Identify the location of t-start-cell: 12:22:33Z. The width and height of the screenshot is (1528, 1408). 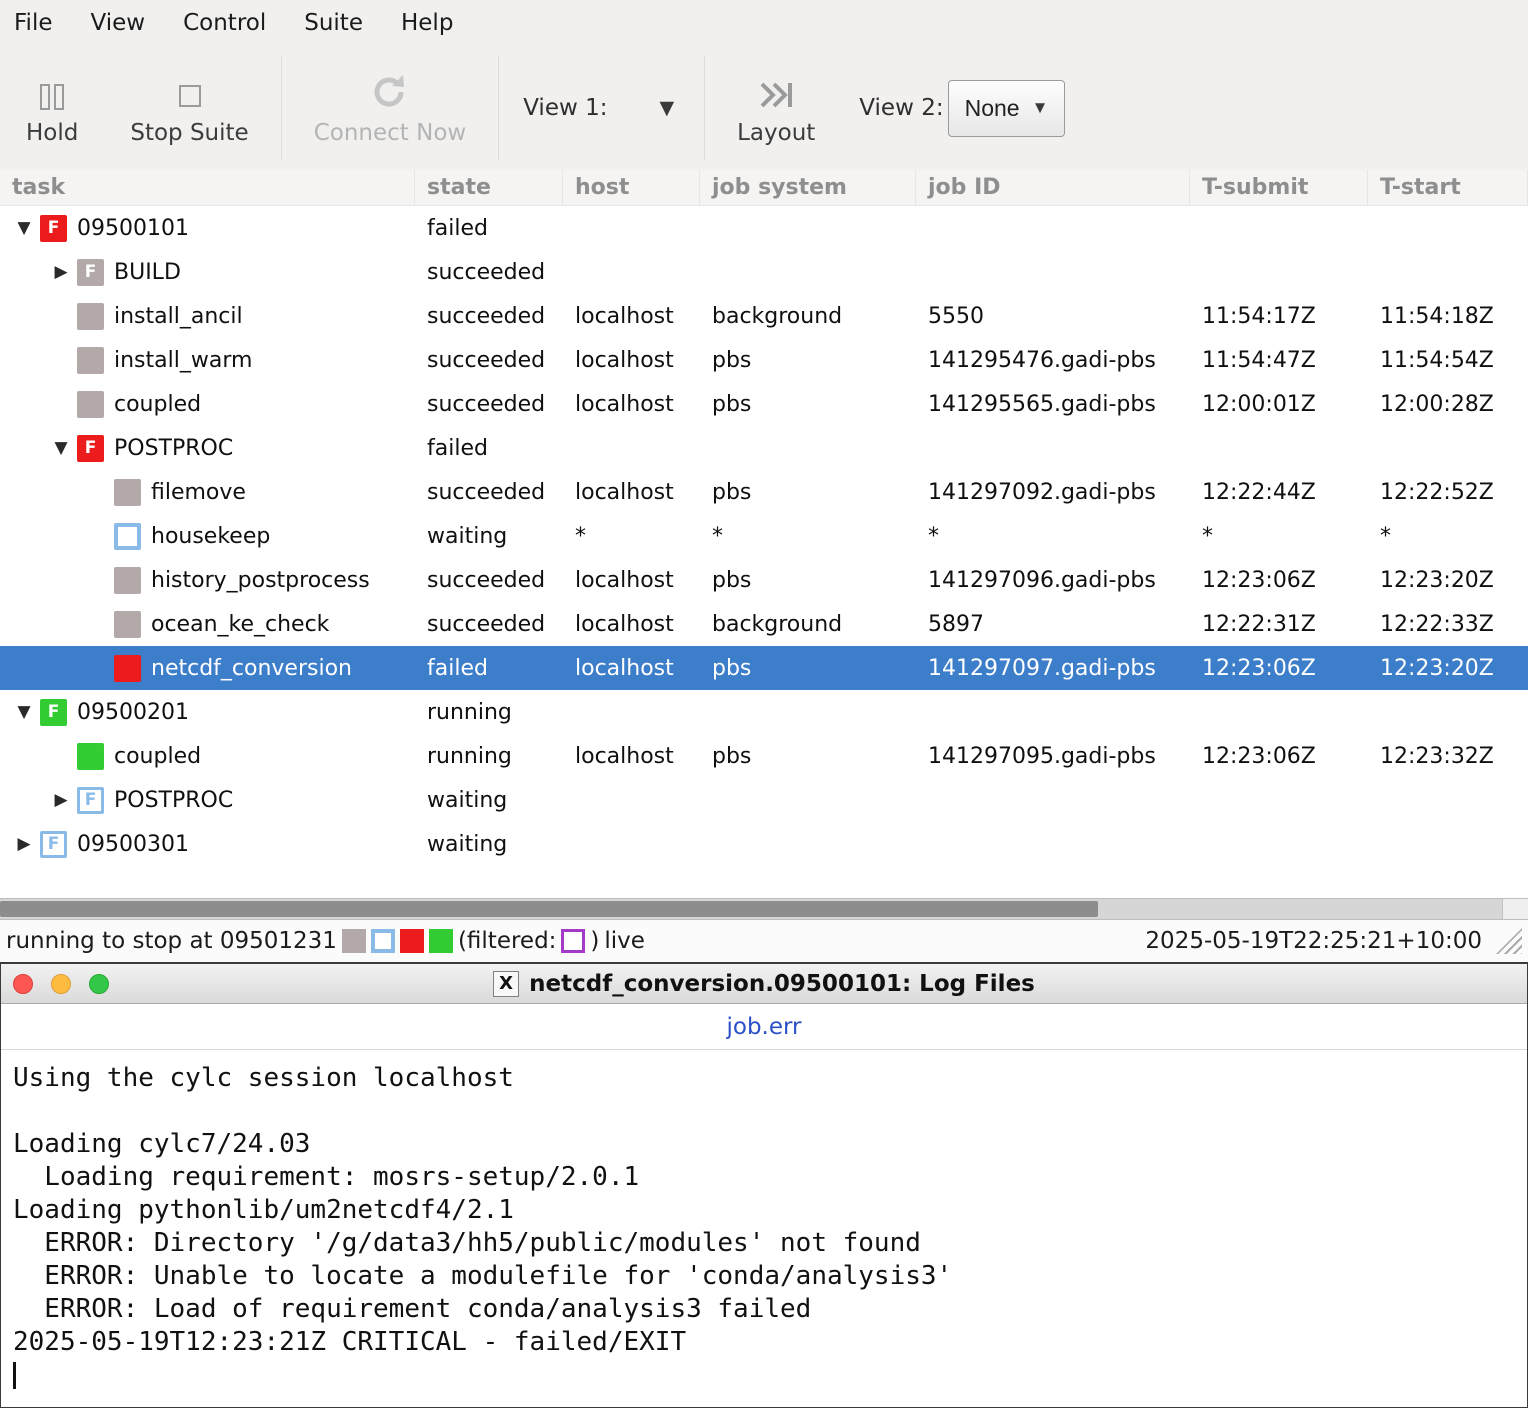
(1437, 624).